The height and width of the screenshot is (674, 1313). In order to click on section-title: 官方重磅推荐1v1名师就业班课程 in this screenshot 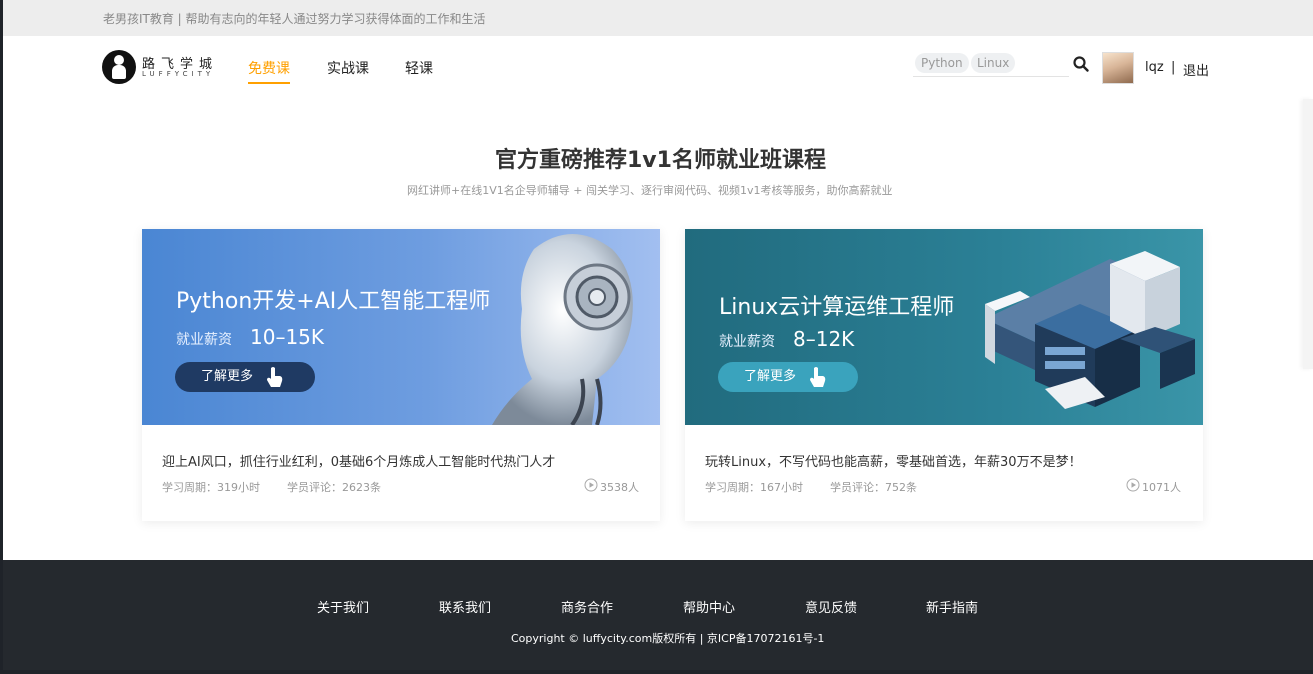, I will do `click(660, 160)`.